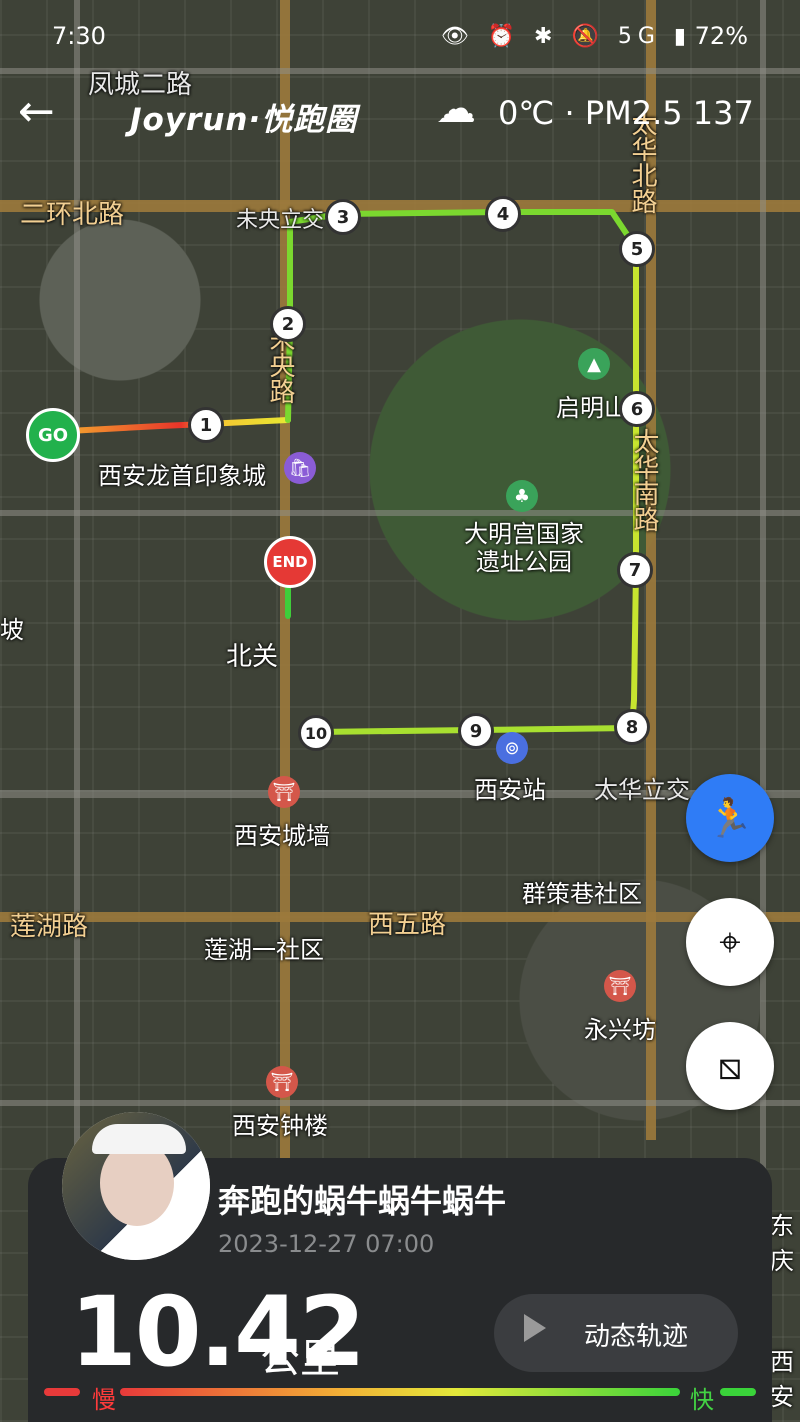 Image resolution: width=800 pixels, height=1422 pixels. I want to click on pace-legend-slow-bar, so click(62, 1392).